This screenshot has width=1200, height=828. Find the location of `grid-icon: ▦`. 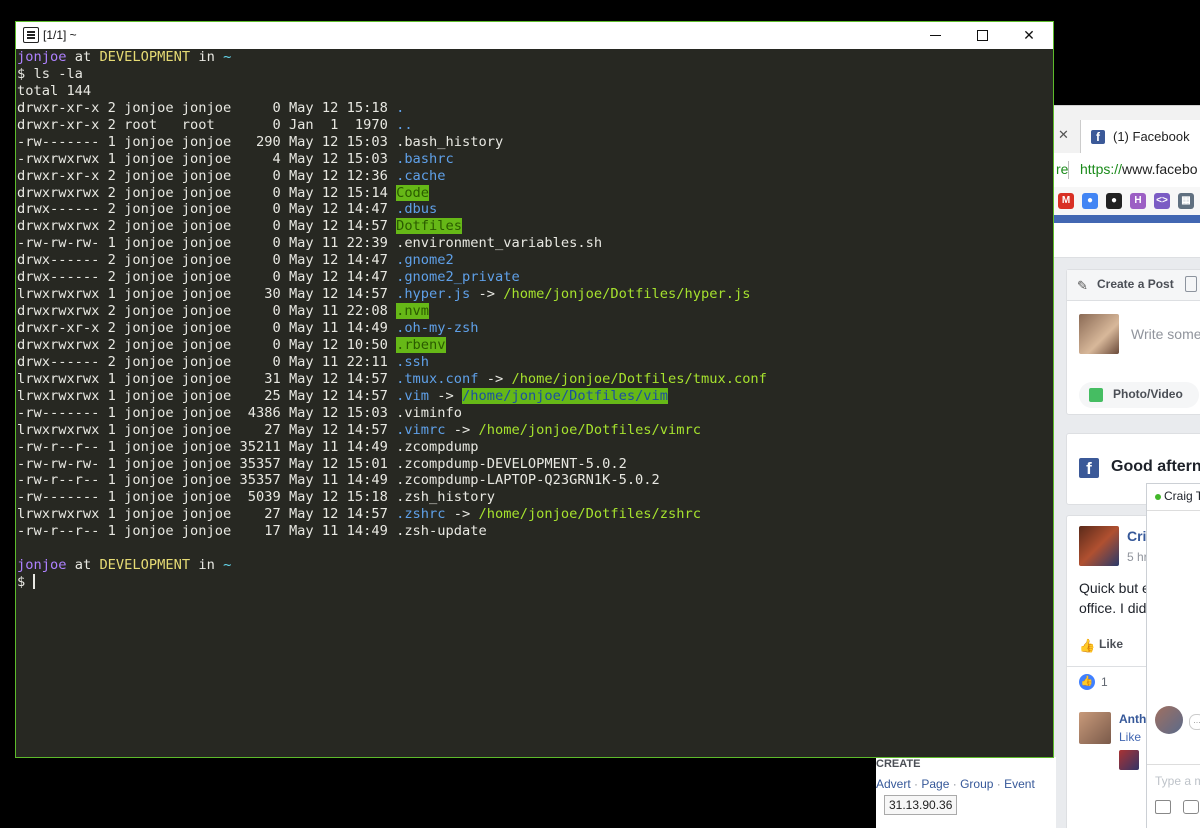

grid-icon: ▦ is located at coordinates (1186, 201).